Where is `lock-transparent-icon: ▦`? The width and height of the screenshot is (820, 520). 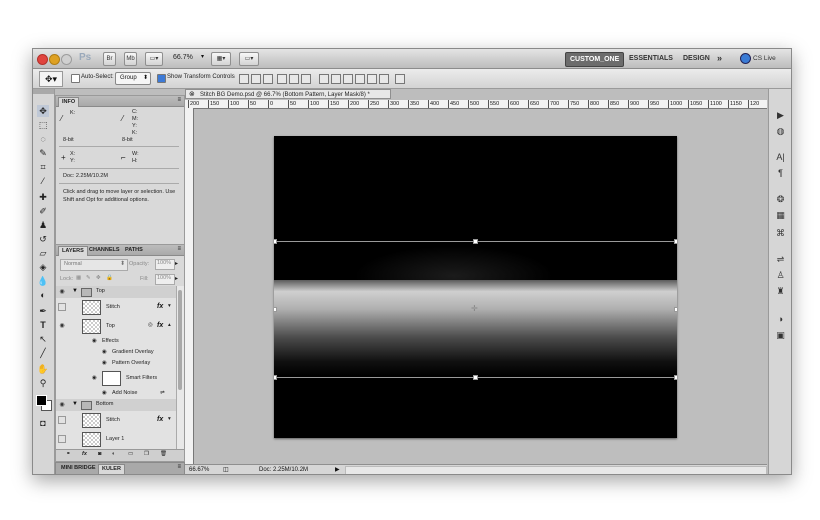 lock-transparent-icon: ▦ is located at coordinates (78, 278).